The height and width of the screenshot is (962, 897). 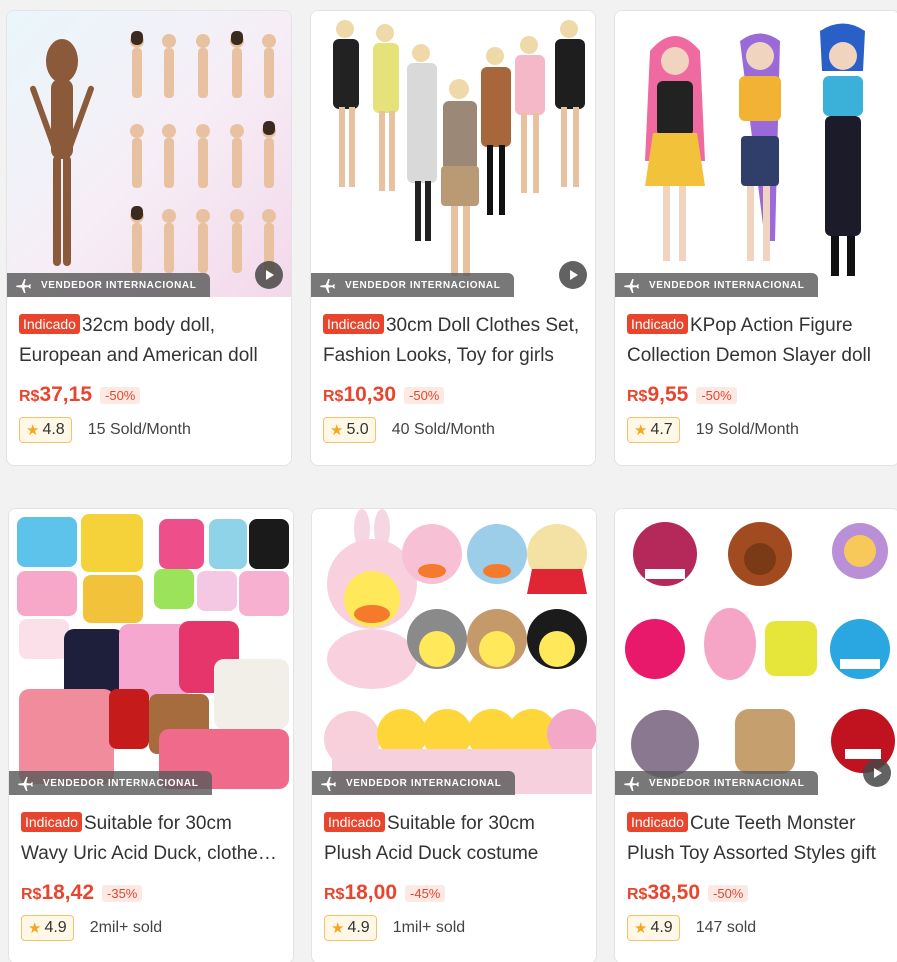 I want to click on plush-ducks-thumbnail, so click(x=454, y=652).